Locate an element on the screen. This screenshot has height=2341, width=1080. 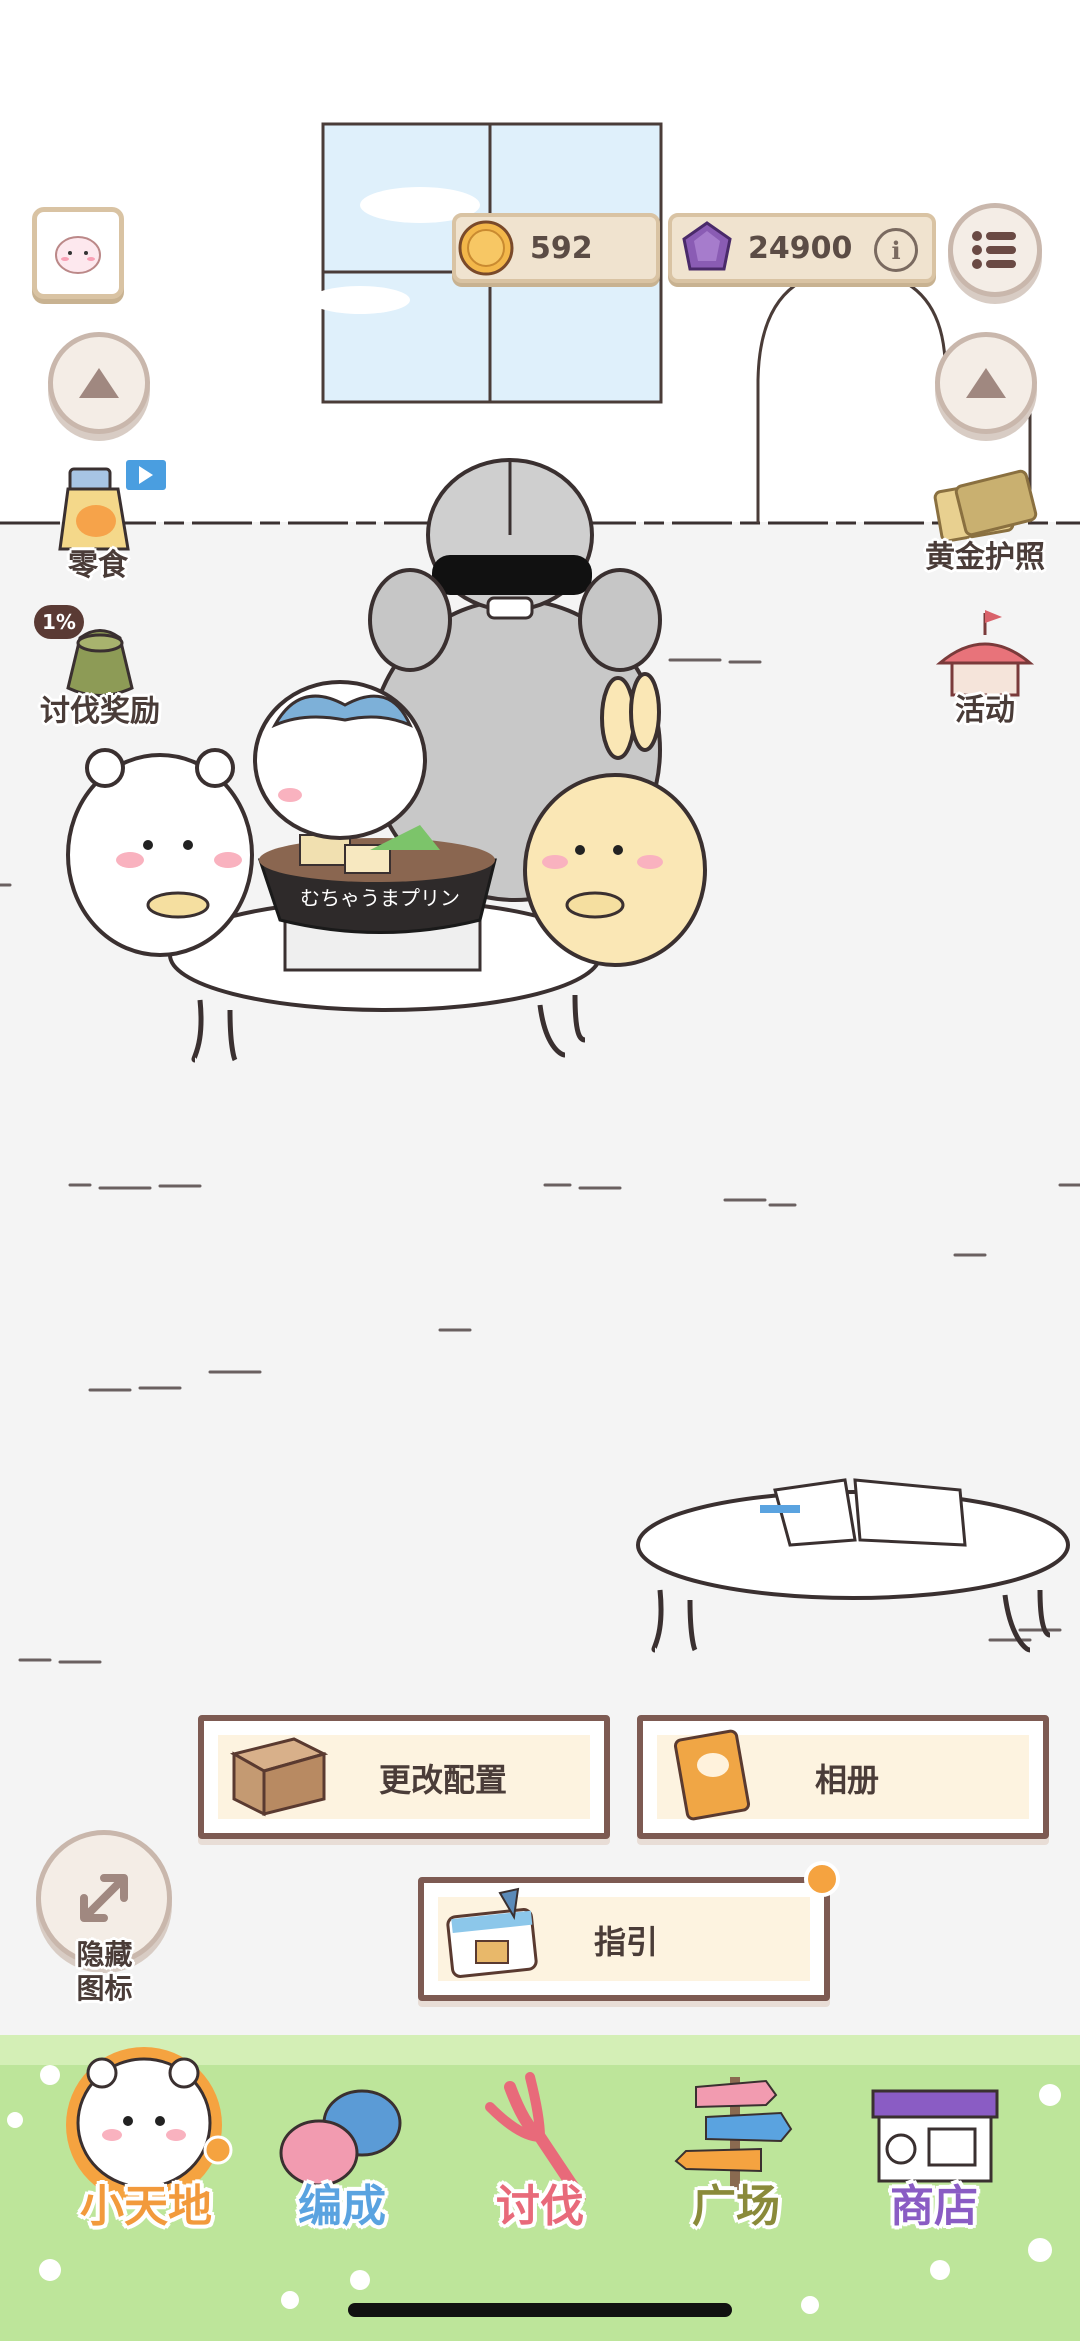
event-button: 活动 is located at coordinates (985, 670).